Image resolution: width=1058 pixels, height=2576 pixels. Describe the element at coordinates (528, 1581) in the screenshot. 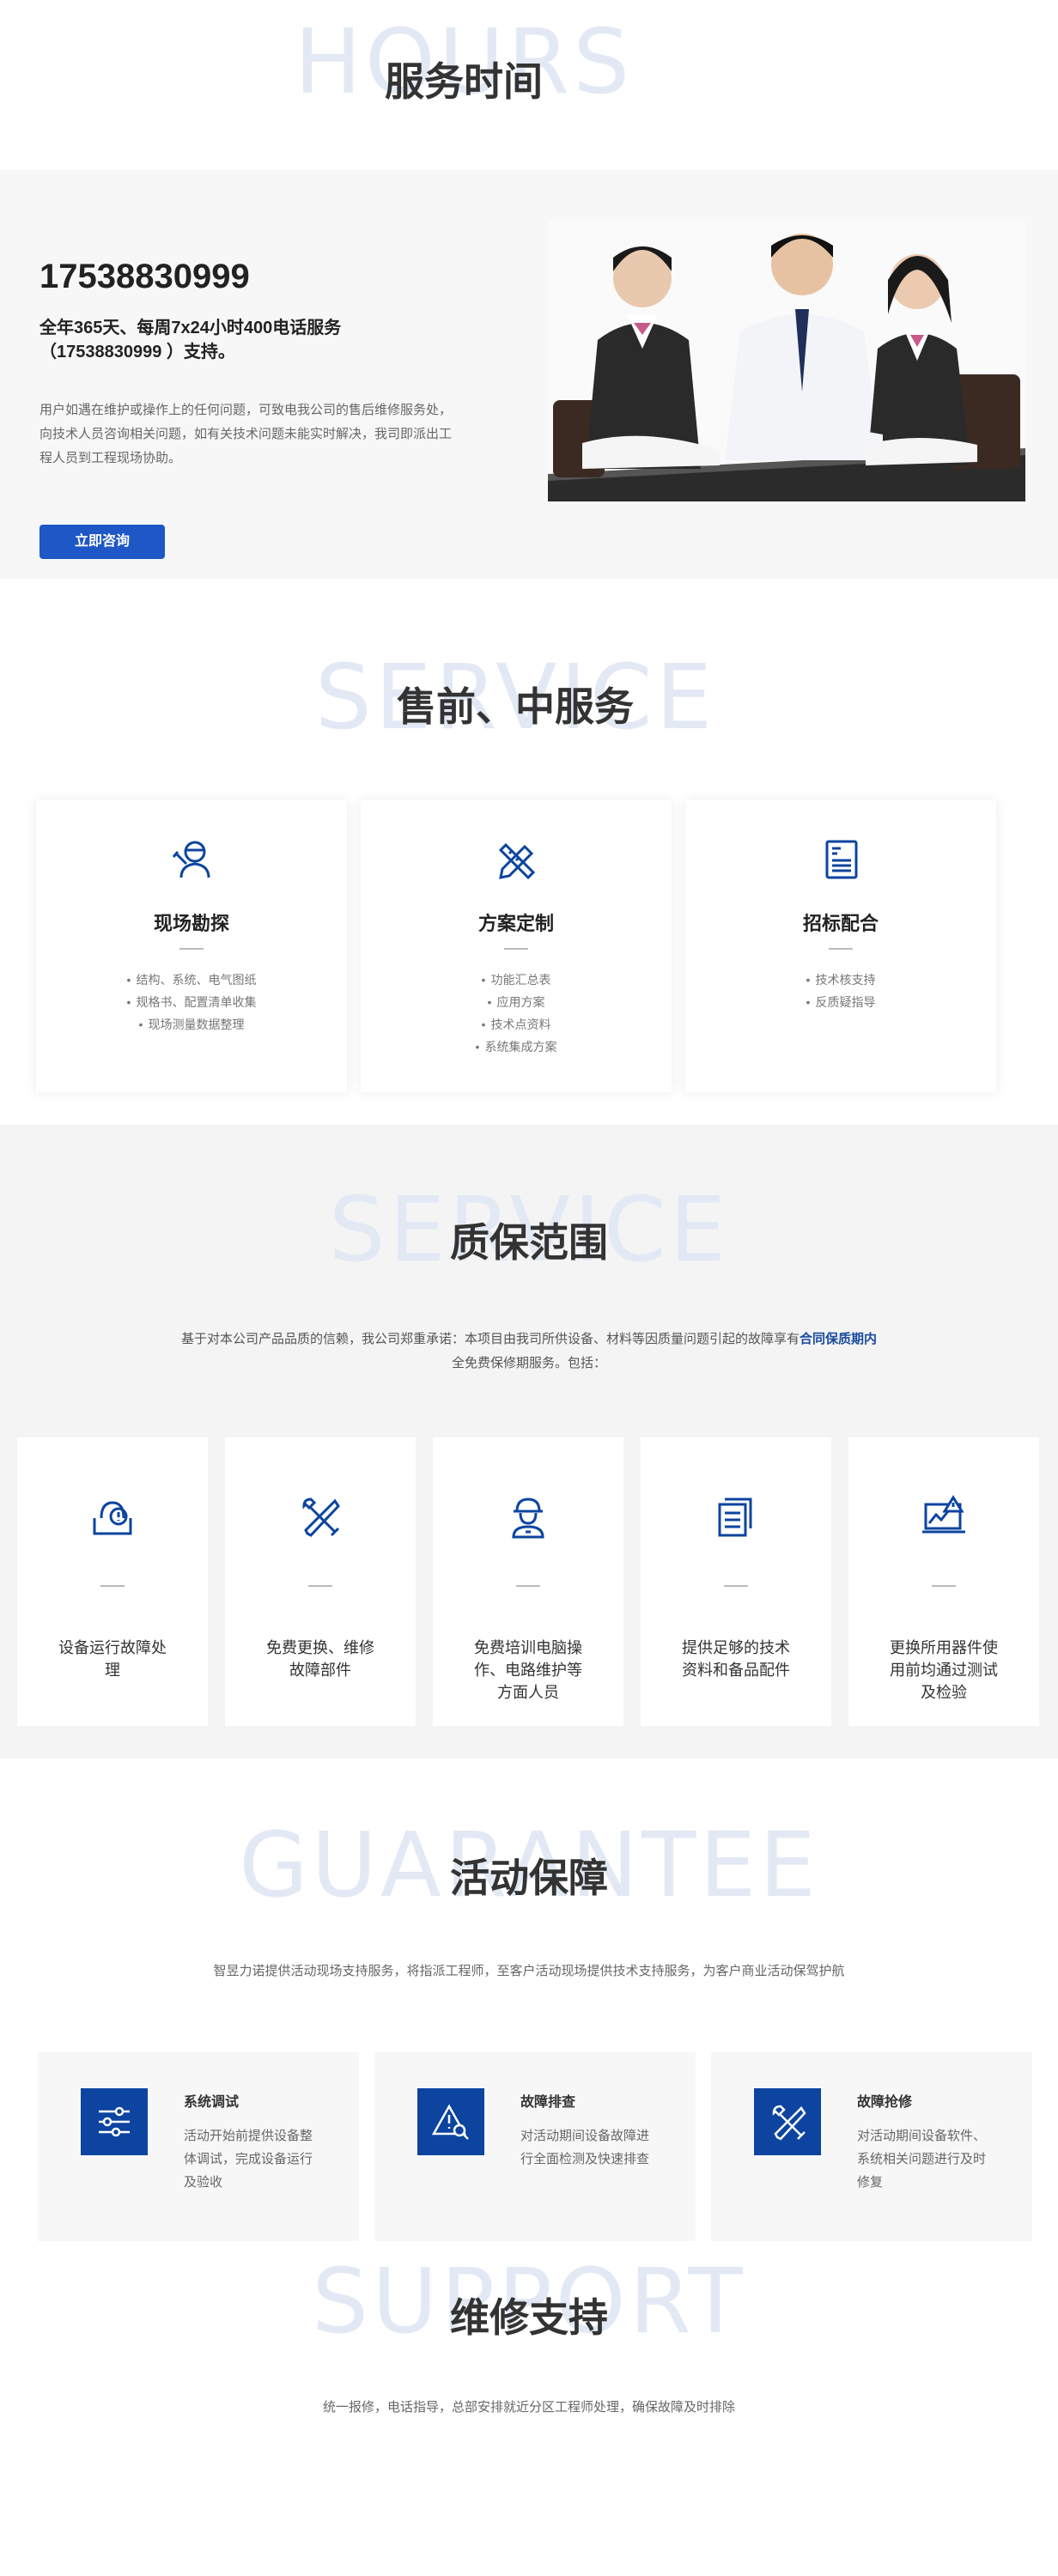

I see `warranty-card: 免费培训电脑操作、电路维护等方面人员` at that location.